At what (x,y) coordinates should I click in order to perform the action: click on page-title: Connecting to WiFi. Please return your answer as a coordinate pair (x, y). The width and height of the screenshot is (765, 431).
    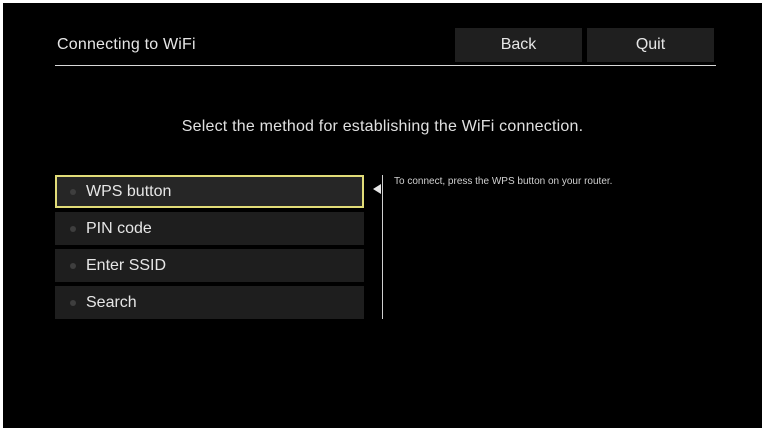
    Looking at the image, I should click on (126, 44).